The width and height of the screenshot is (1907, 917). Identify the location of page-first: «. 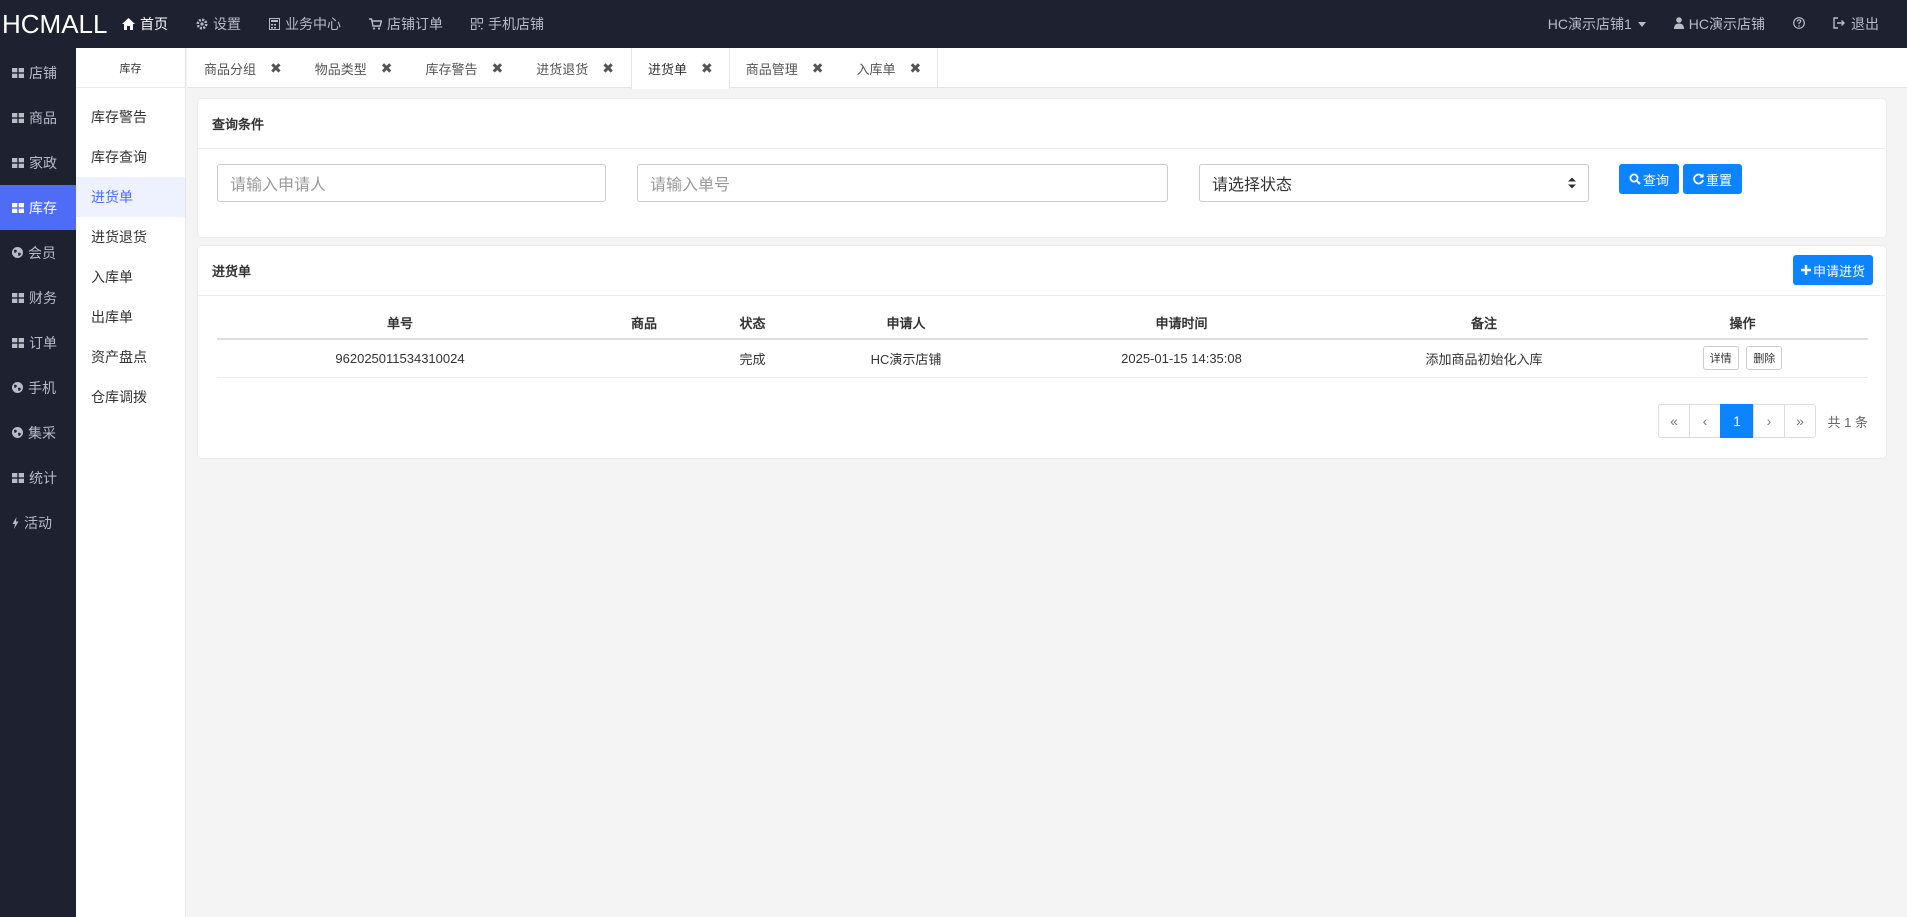
(1674, 421).